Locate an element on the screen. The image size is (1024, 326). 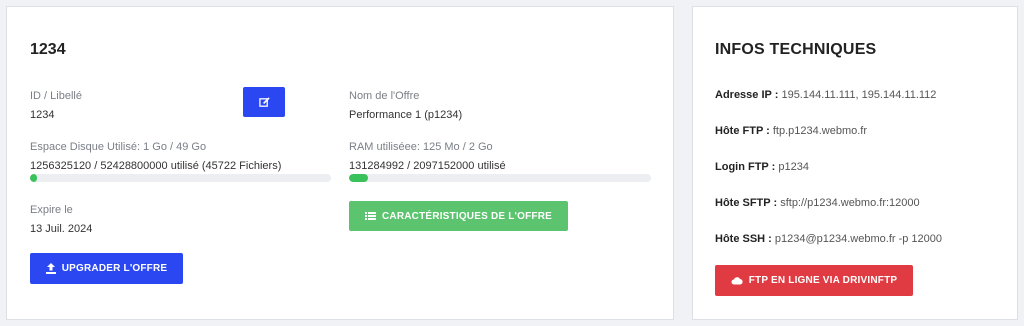
ip-value: 195.144.11.111, 195.144.11.112 is located at coordinates (859, 95).